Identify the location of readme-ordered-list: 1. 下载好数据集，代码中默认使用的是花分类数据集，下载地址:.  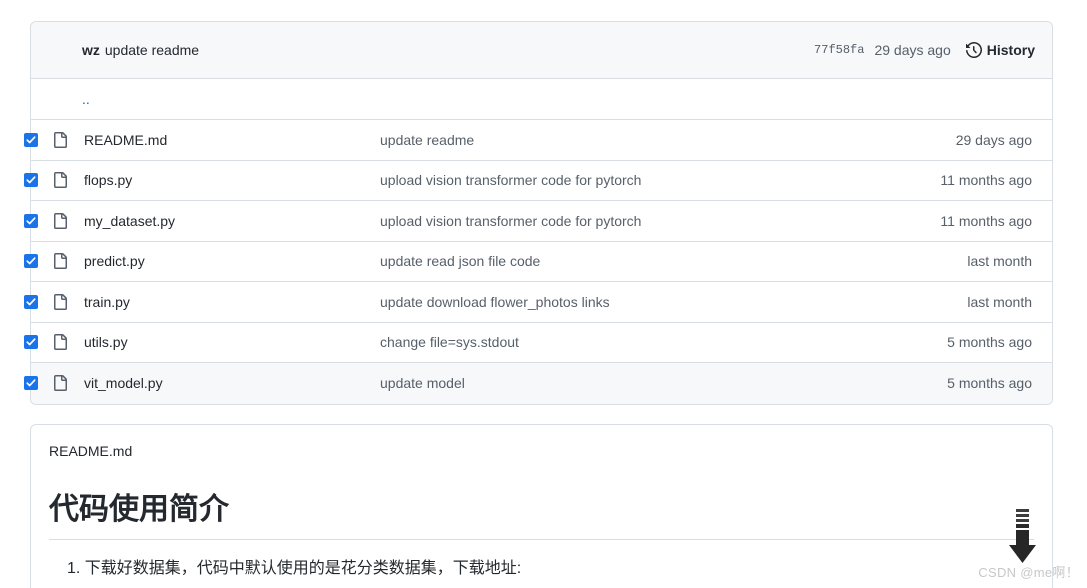
(541, 569).